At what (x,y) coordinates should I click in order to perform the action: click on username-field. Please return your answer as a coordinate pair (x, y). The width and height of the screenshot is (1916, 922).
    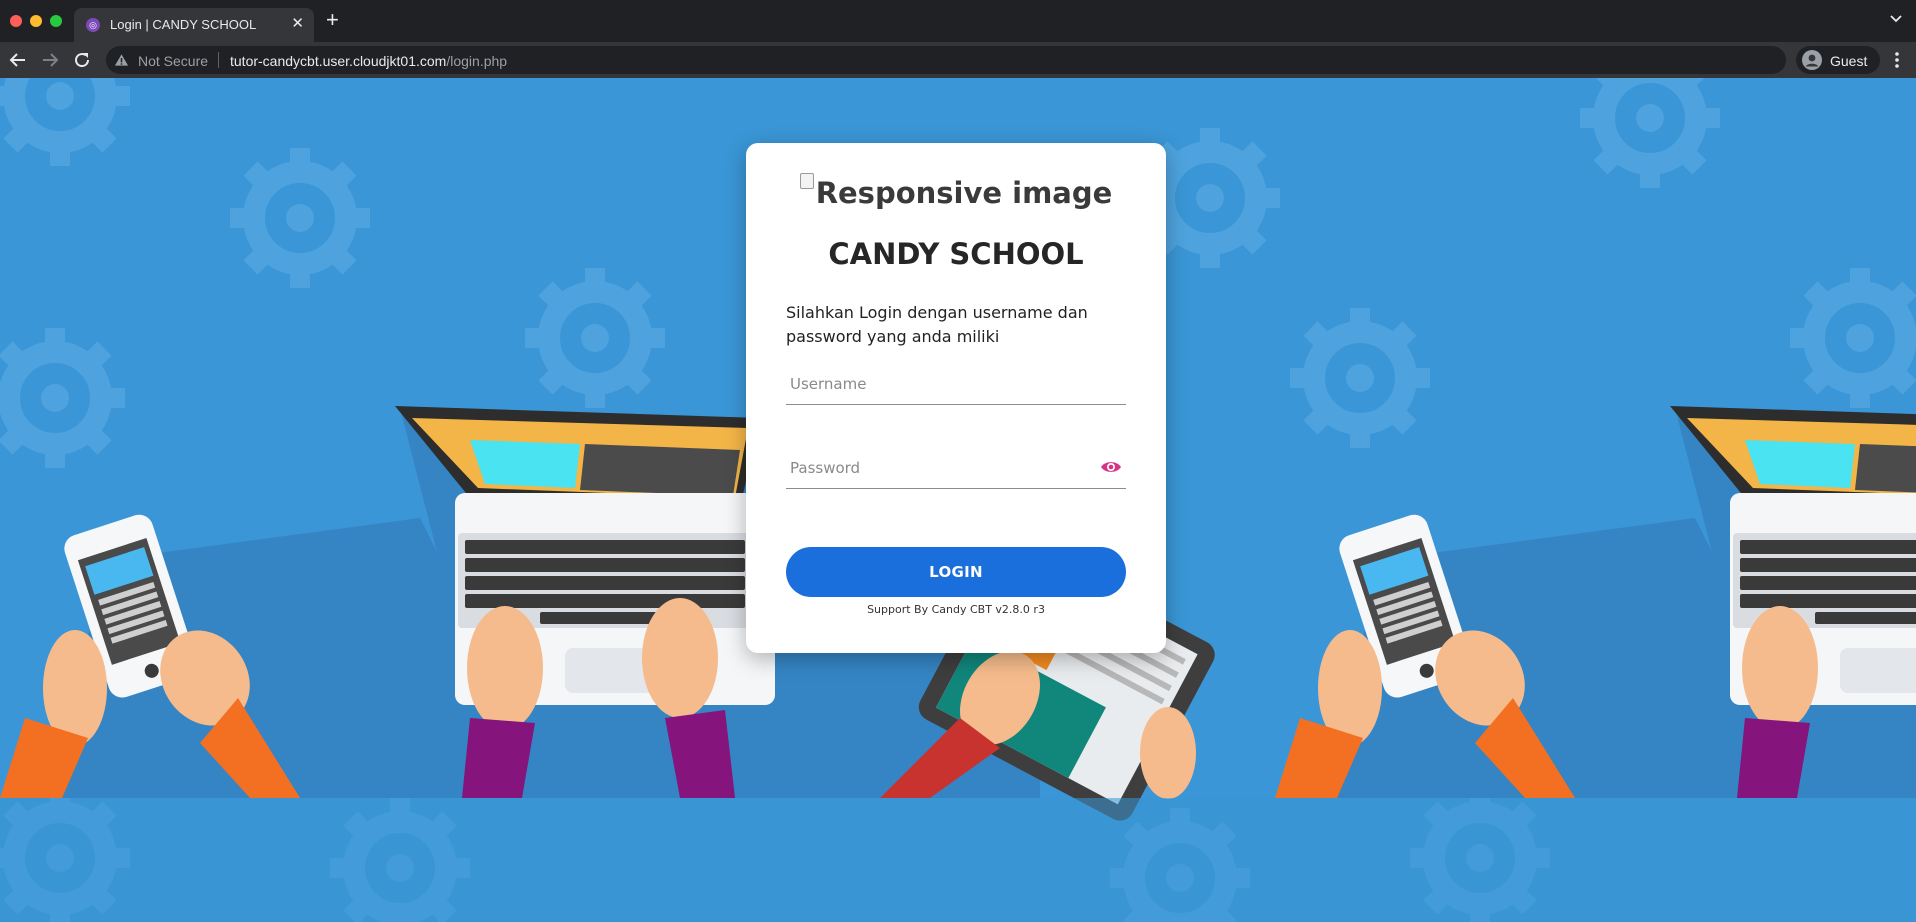
    Looking at the image, I should click on (956, 385).